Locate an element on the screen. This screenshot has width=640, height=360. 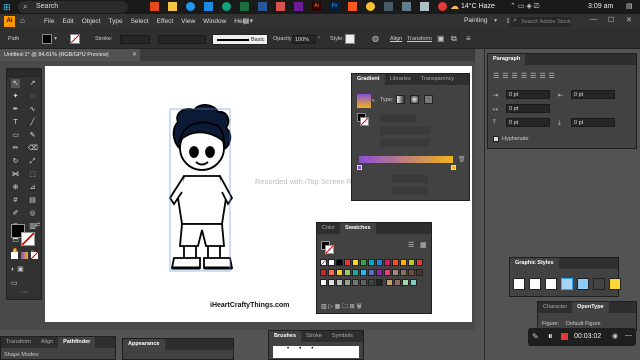
menu-window: Window is located at coordinates (214, 21).